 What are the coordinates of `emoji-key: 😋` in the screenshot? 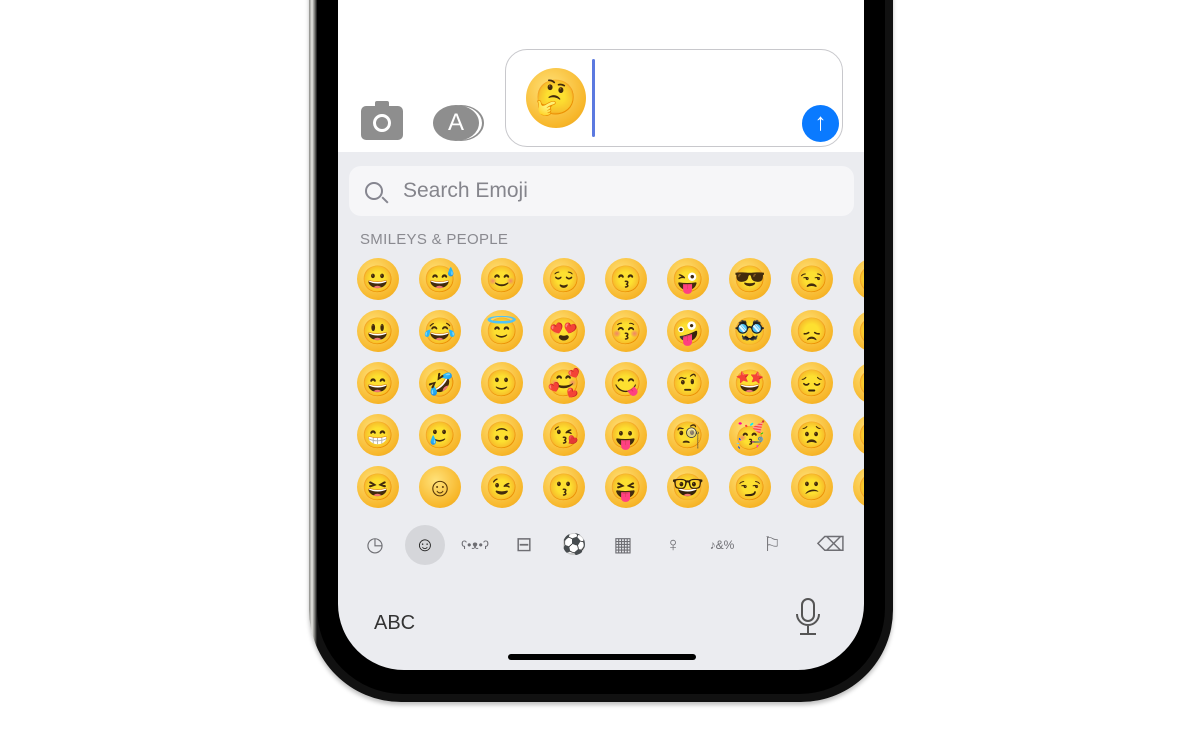 It's located at (626, 383).